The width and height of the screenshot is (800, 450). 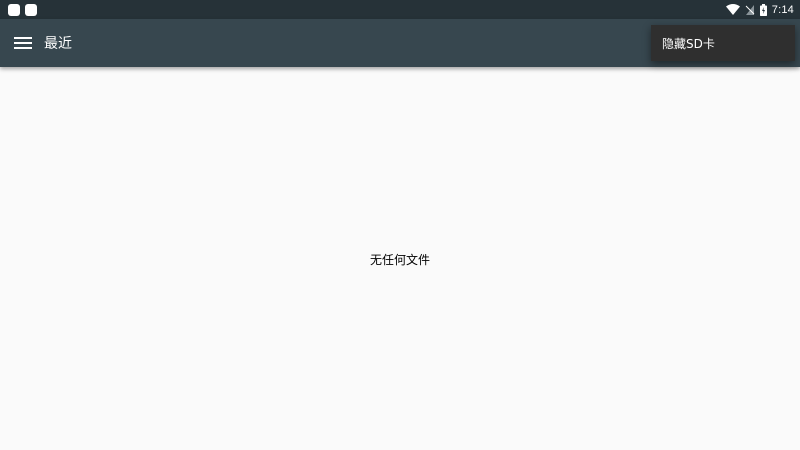 I want to click on notification-area, so click(x=18, y=9).